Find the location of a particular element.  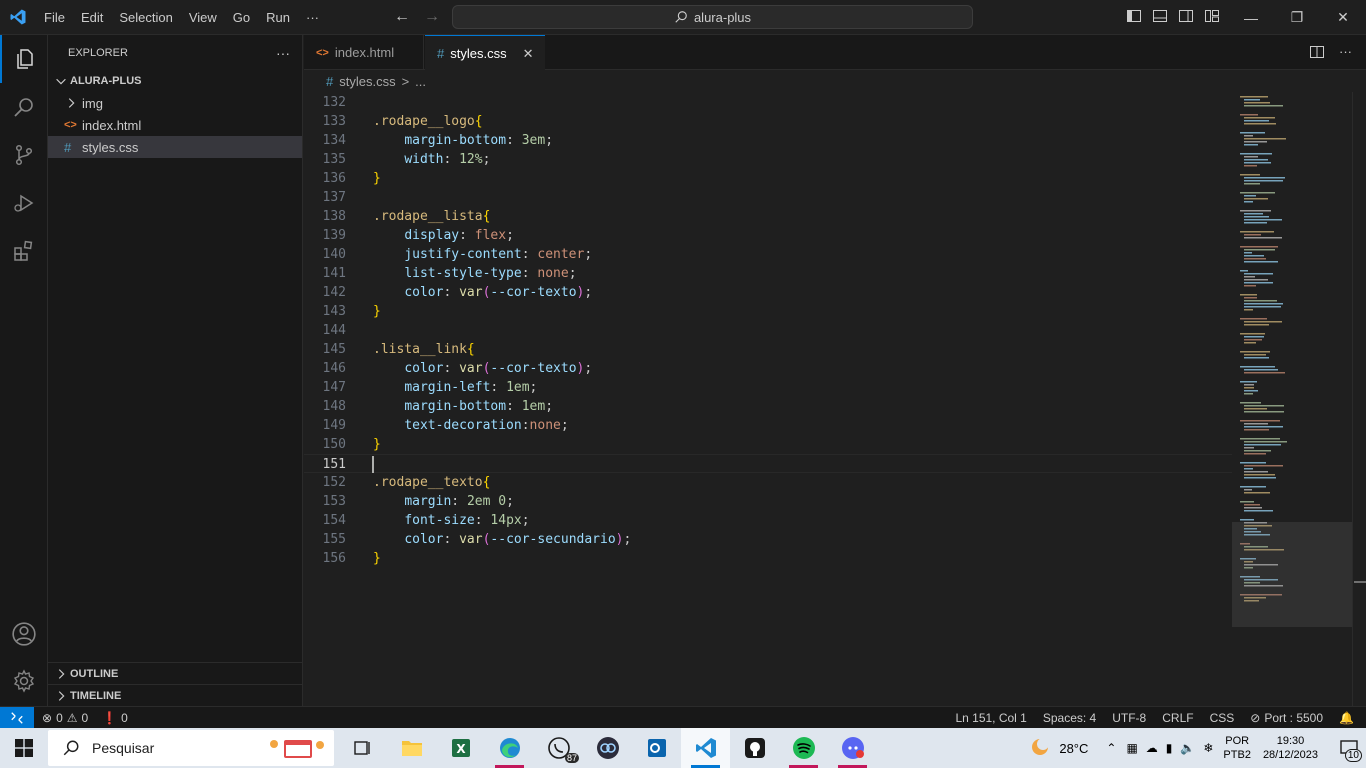

code-line: 151 is located at coordinates (768, 463).